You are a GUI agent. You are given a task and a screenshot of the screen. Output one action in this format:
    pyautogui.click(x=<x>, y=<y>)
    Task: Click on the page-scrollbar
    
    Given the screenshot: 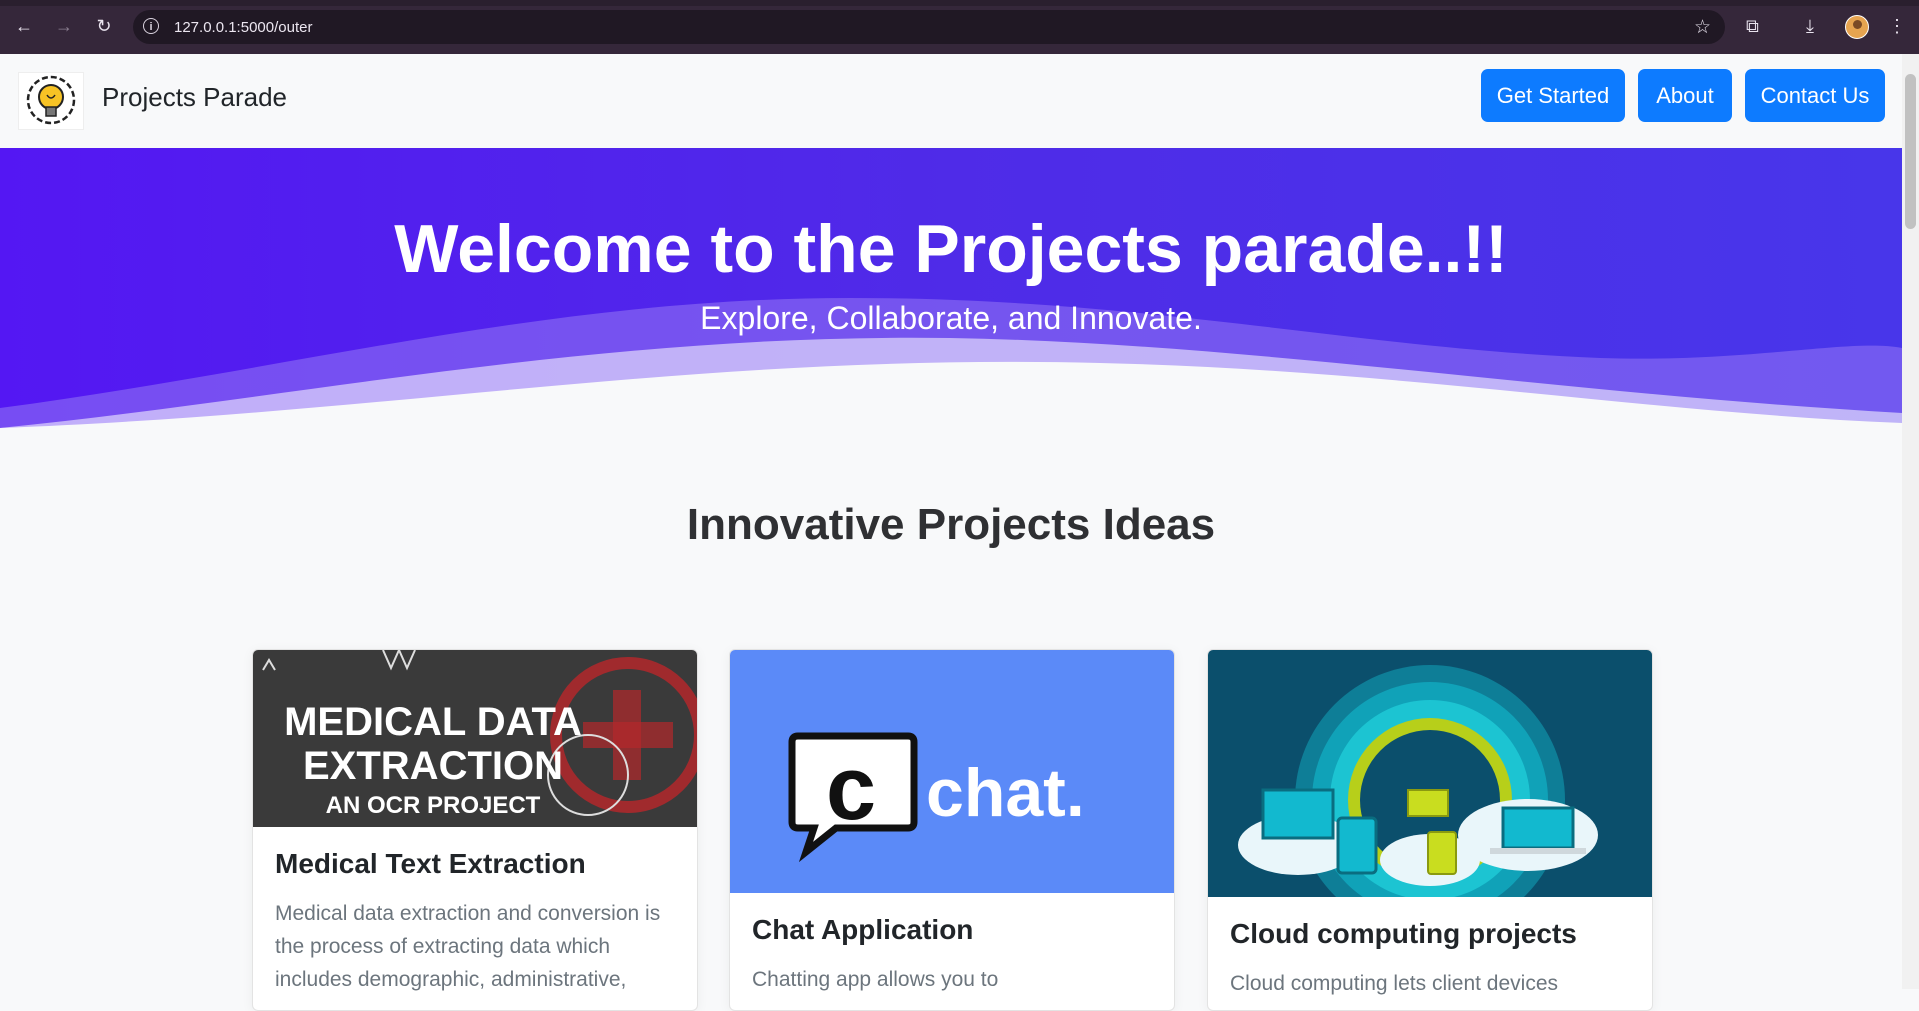 What is the action you would take?
    pyautogui.click(x=1910, y=521)
    